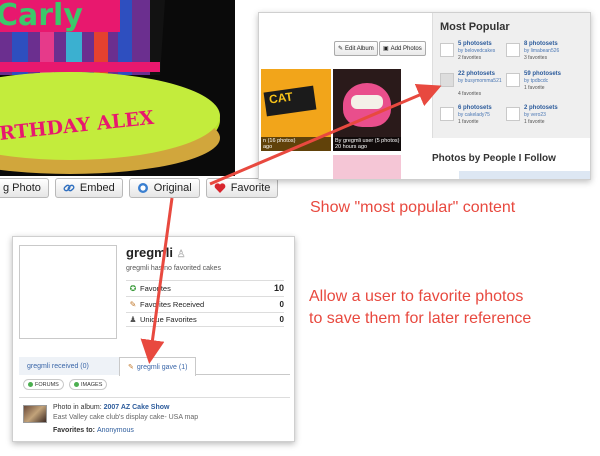  I want to click on arrow-to-popular, so click(325, 134).